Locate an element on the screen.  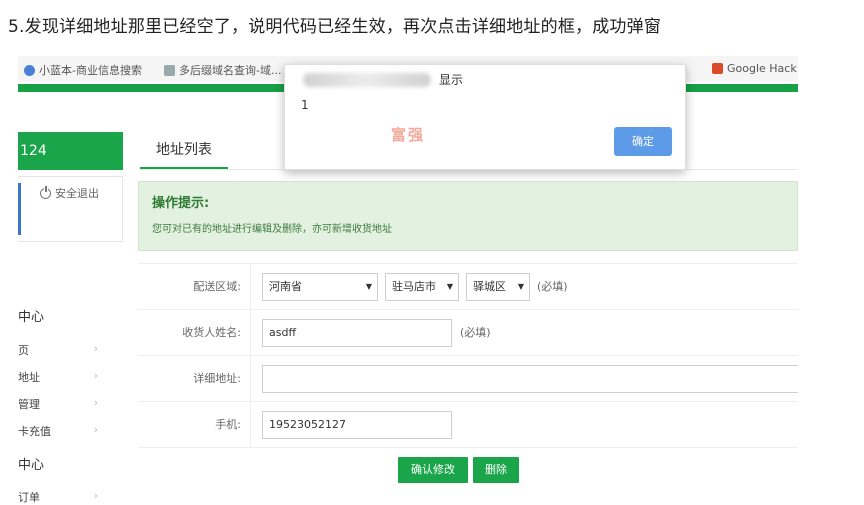
panel-accent is located at coordinates (19, 209).